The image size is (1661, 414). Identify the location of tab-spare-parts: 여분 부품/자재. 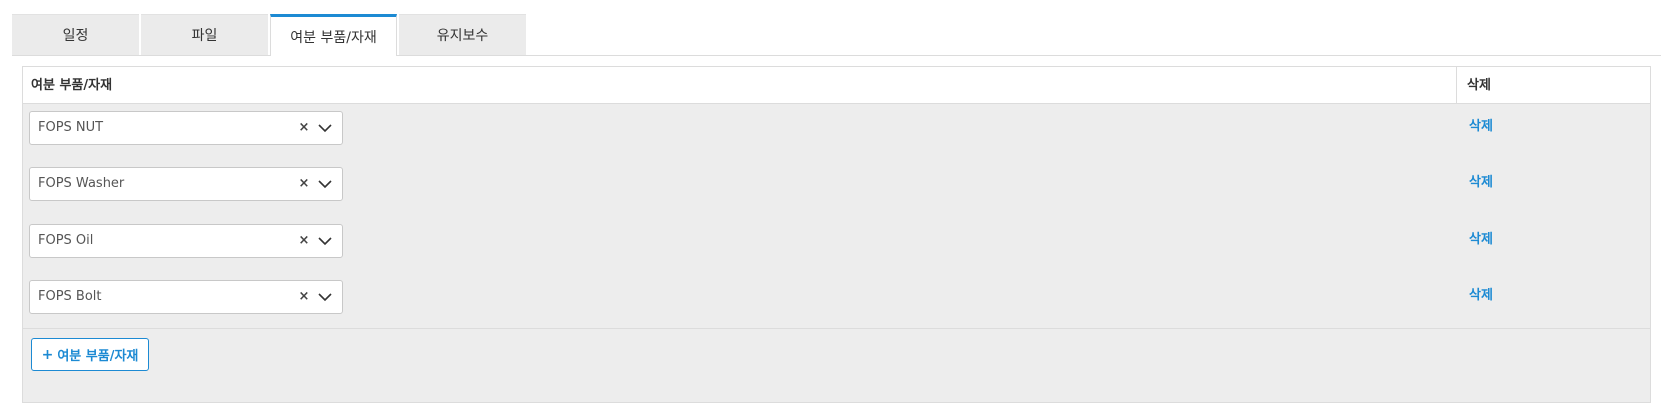
(333, 35).